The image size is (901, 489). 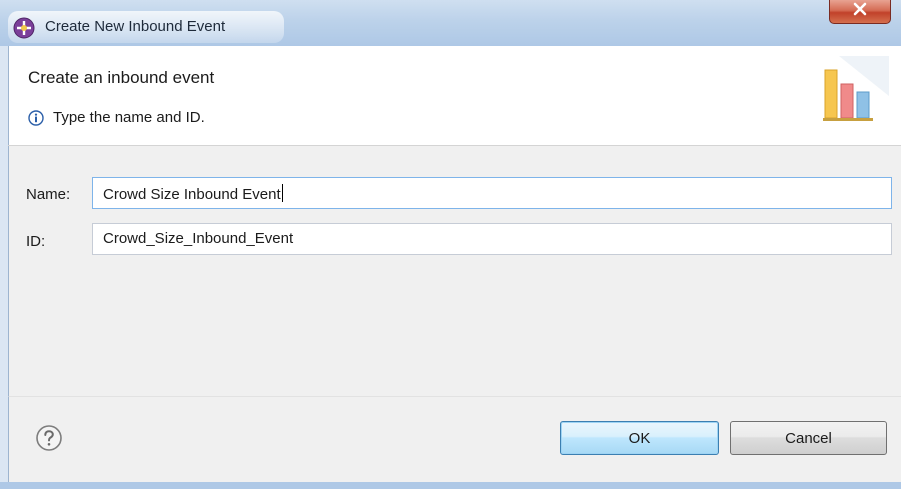 What do you see at coordinates (36, 241) in the screenshot?
I see `id-label: ID:` at bounding box center [36, 241].